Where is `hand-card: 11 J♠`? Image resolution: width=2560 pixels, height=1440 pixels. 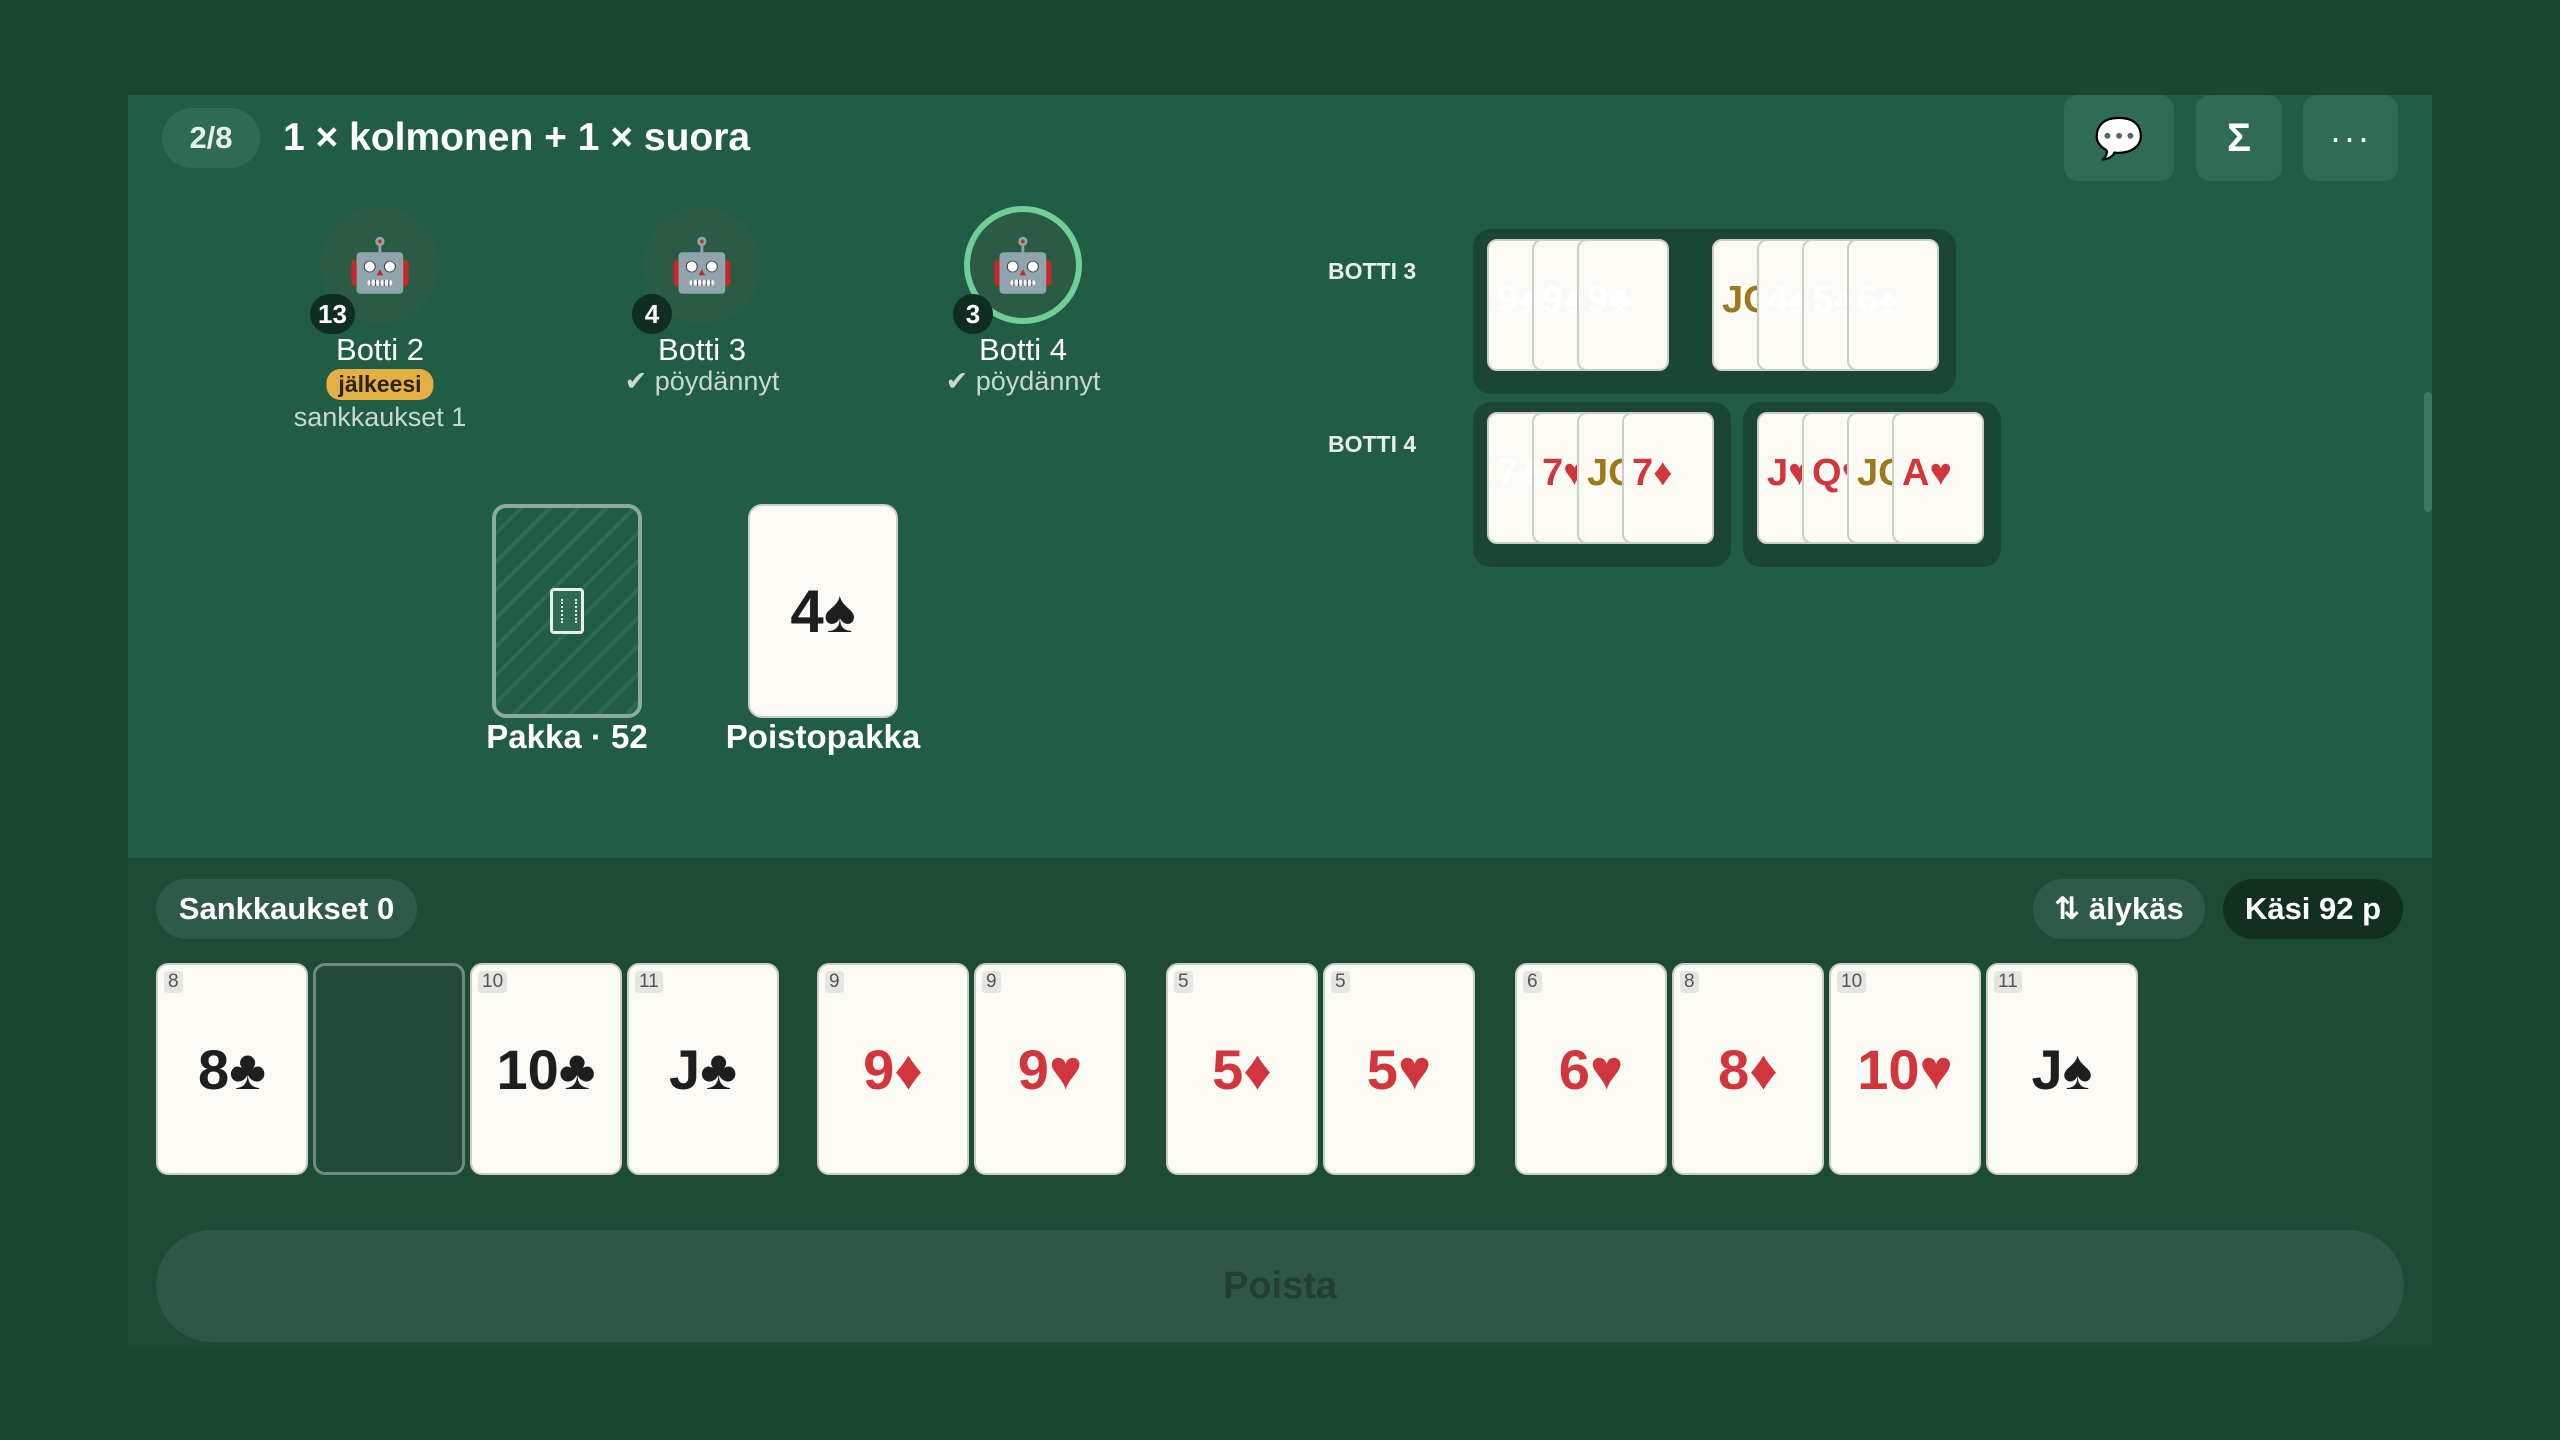
hand-card: 11 J♠ is located at coordinates (2062, 1069).